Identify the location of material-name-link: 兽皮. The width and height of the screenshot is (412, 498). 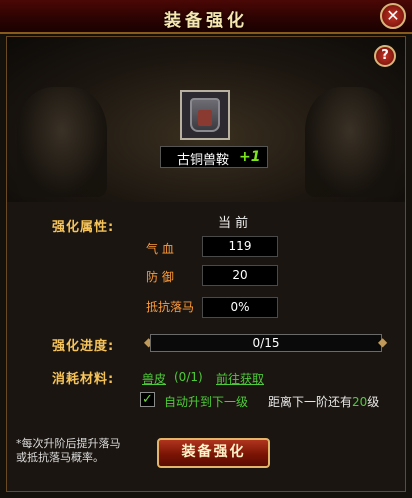
(154, 378).